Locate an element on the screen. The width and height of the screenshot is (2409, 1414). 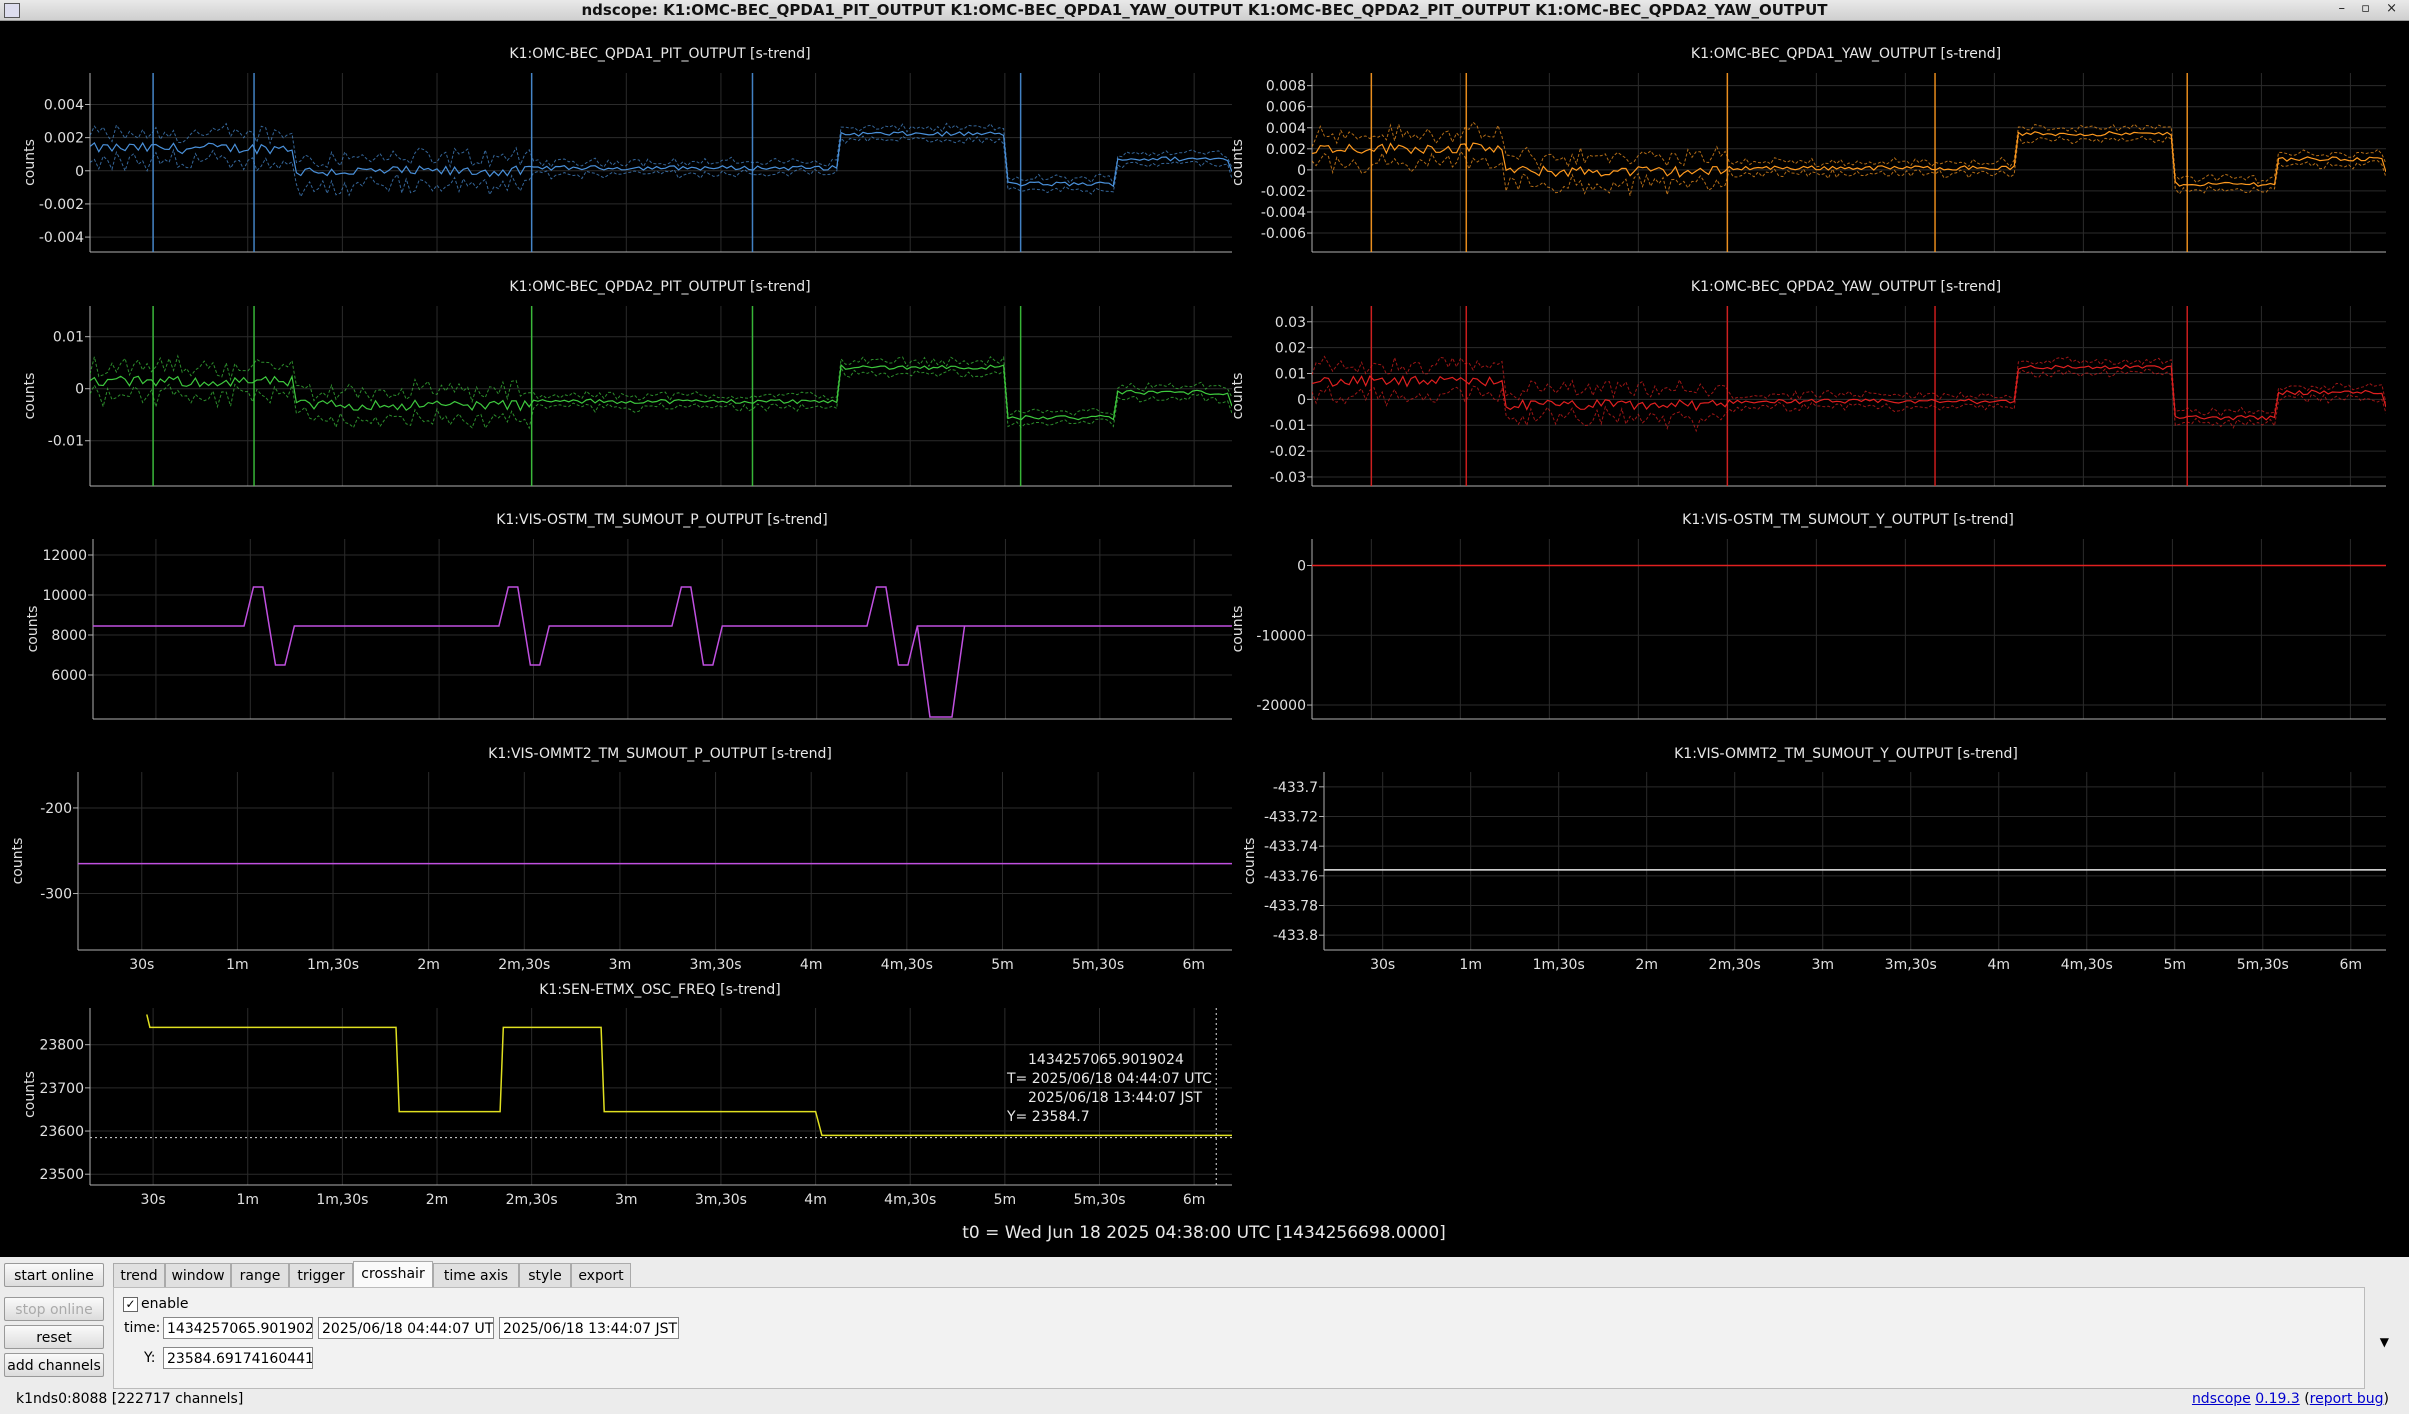
stop-online-button: stop online is located at coordinates (54, 1309).